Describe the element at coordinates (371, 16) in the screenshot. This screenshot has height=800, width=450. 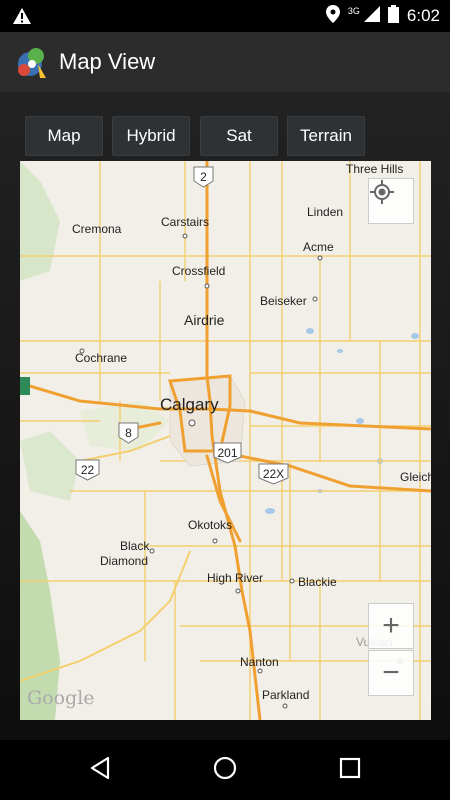
I see `signal-icon` at that location.